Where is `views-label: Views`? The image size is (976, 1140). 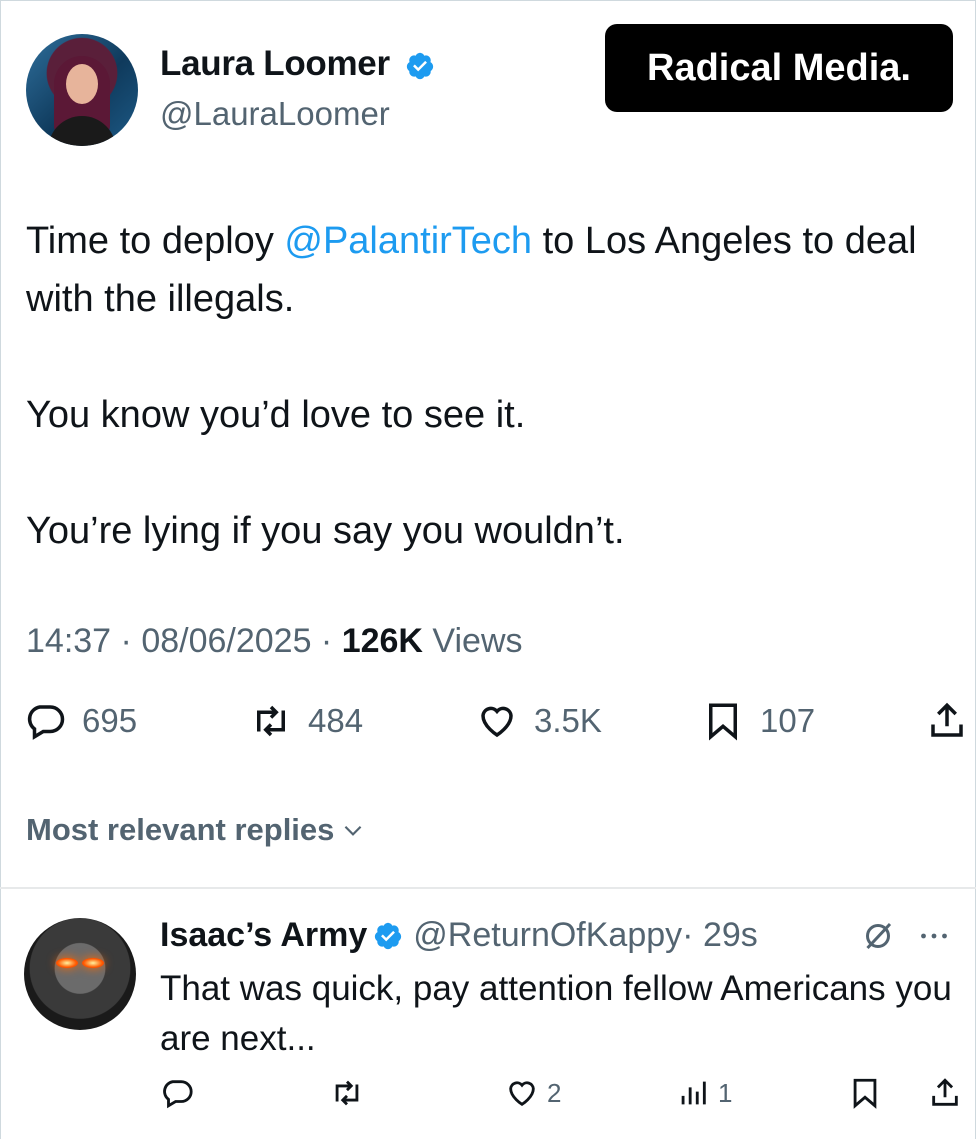
views-label: Views is located at coordinates (472, 641).